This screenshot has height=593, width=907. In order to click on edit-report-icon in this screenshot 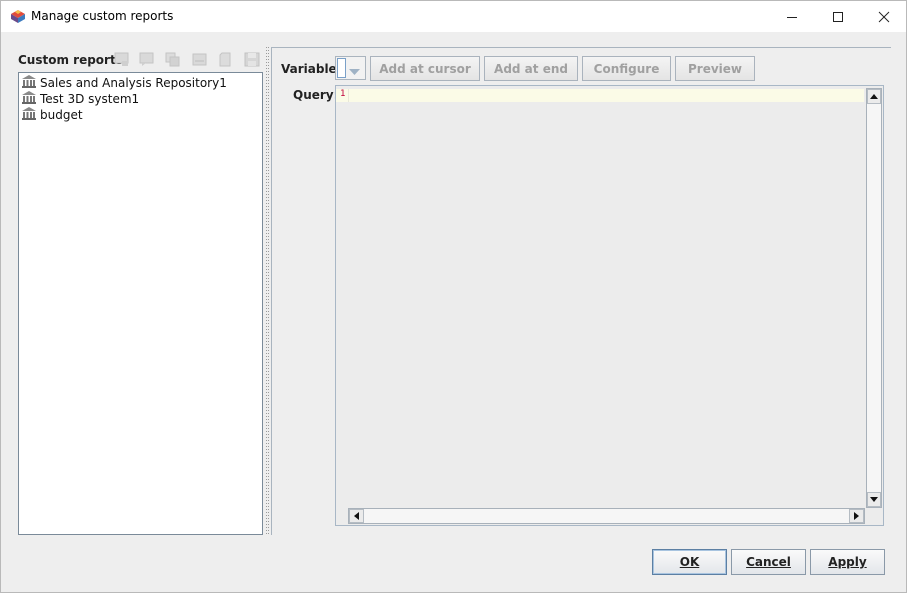, I will do `click(147, 59)`.